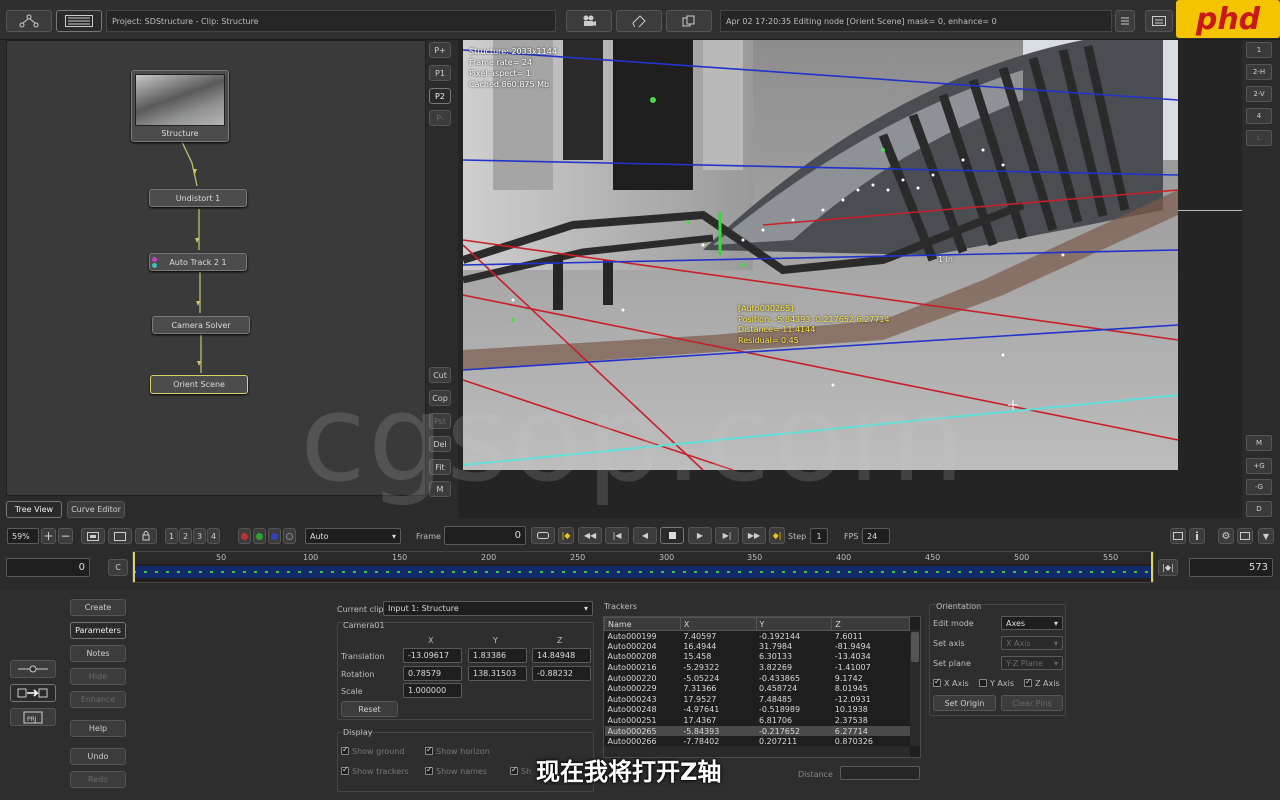 This screenshot has height=800, width=1280. Describe the element at coordinates (485, 535) in the screenshot. I see `frame-field: 0` at that location.